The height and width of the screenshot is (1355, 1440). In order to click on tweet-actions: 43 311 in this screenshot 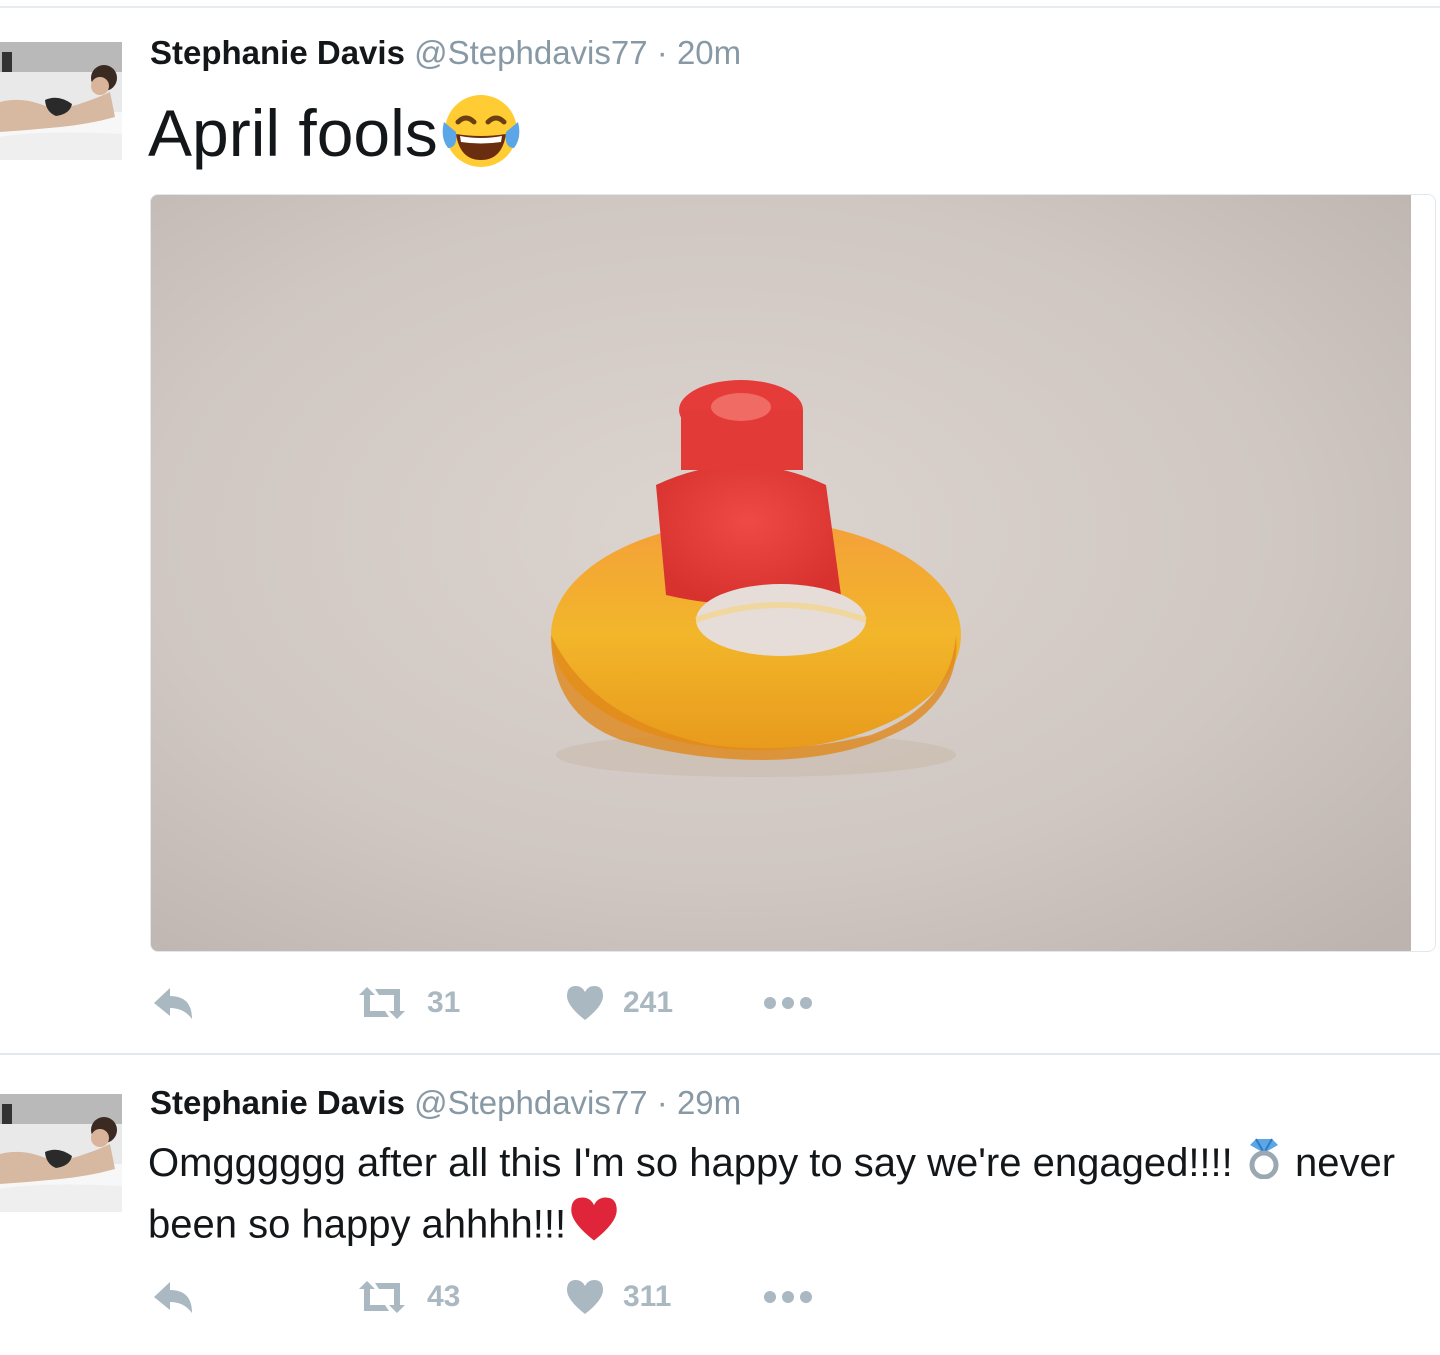, I will do `click(550, 1297)`.